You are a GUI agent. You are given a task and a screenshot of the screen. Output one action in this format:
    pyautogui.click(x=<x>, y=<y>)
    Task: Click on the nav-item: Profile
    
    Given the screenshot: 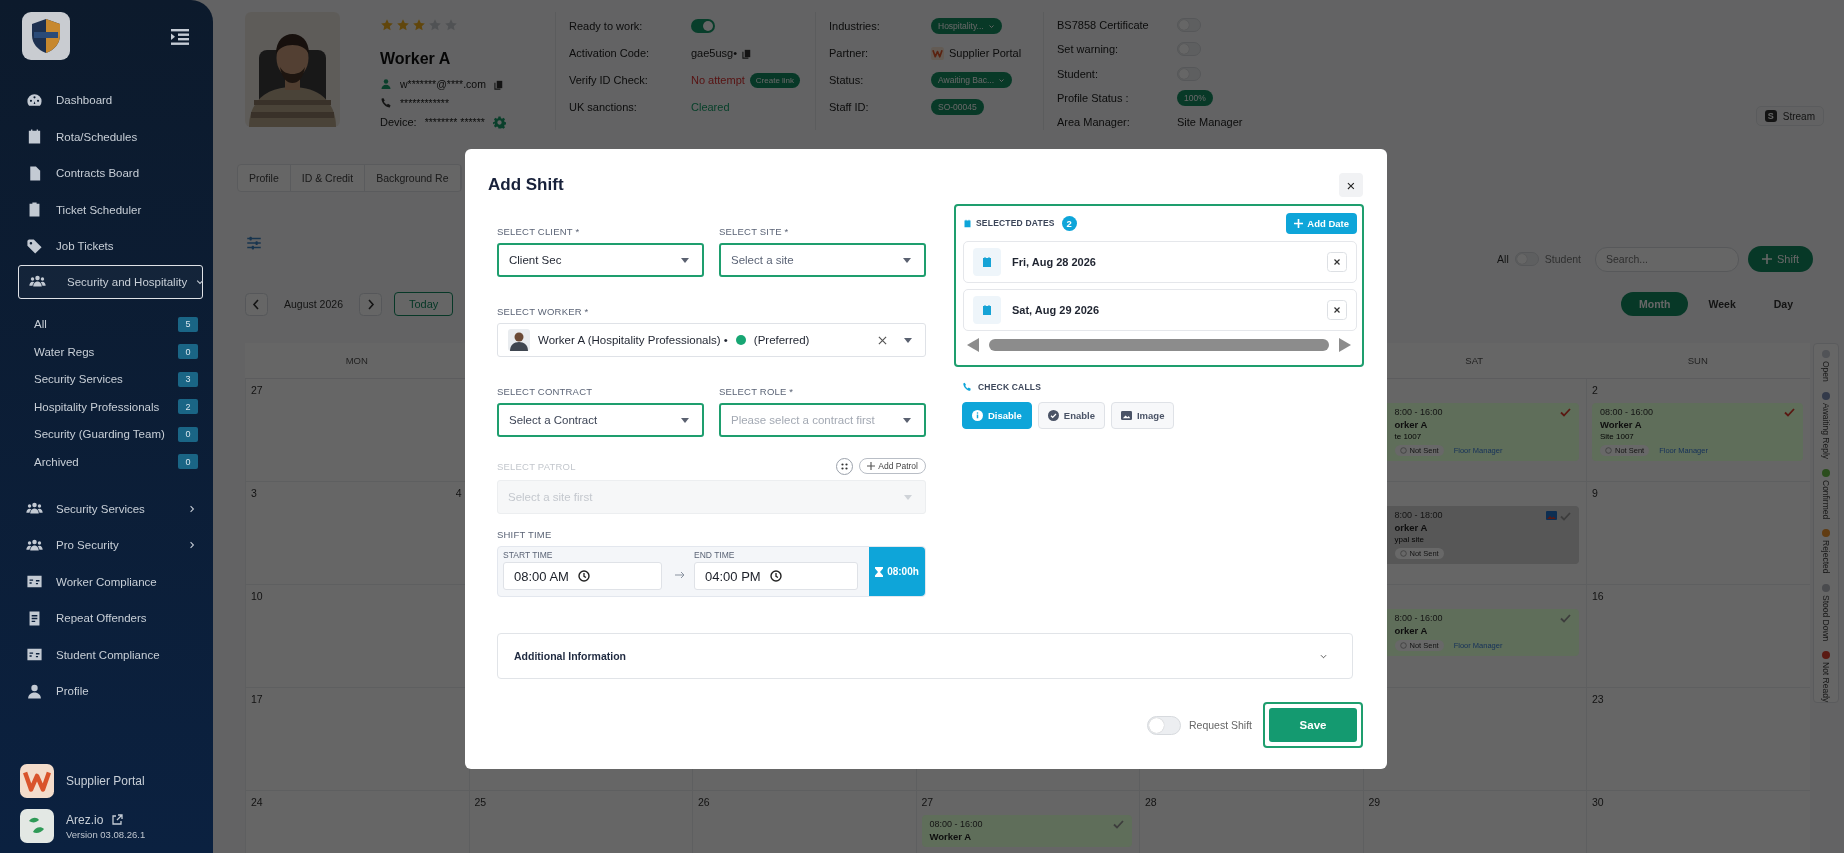 What is the action you would take?
    pyautogui.click(x=110, y=691)
    